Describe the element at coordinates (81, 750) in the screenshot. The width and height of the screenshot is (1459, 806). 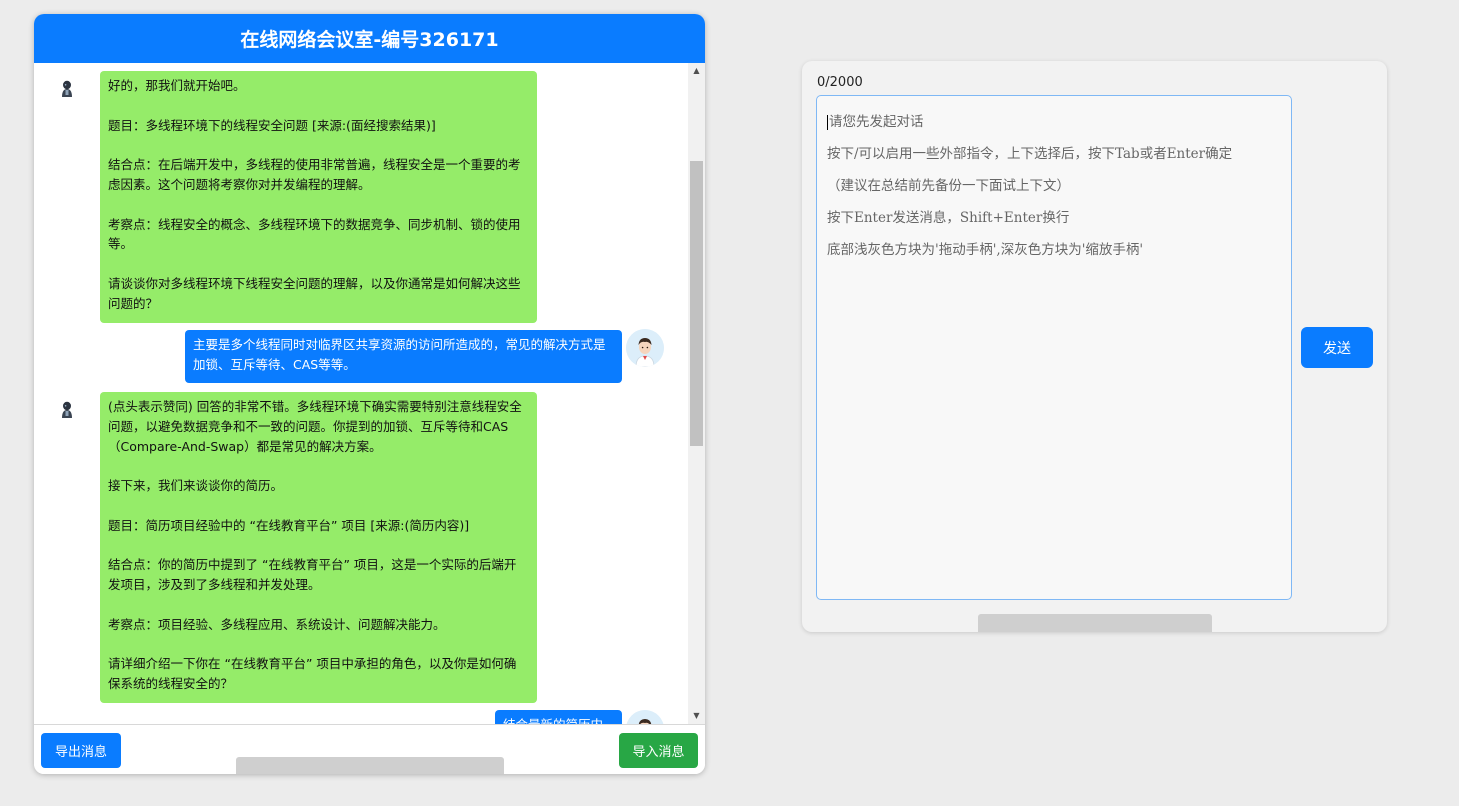
I see `export-messages-button: 导出消息` at that location.